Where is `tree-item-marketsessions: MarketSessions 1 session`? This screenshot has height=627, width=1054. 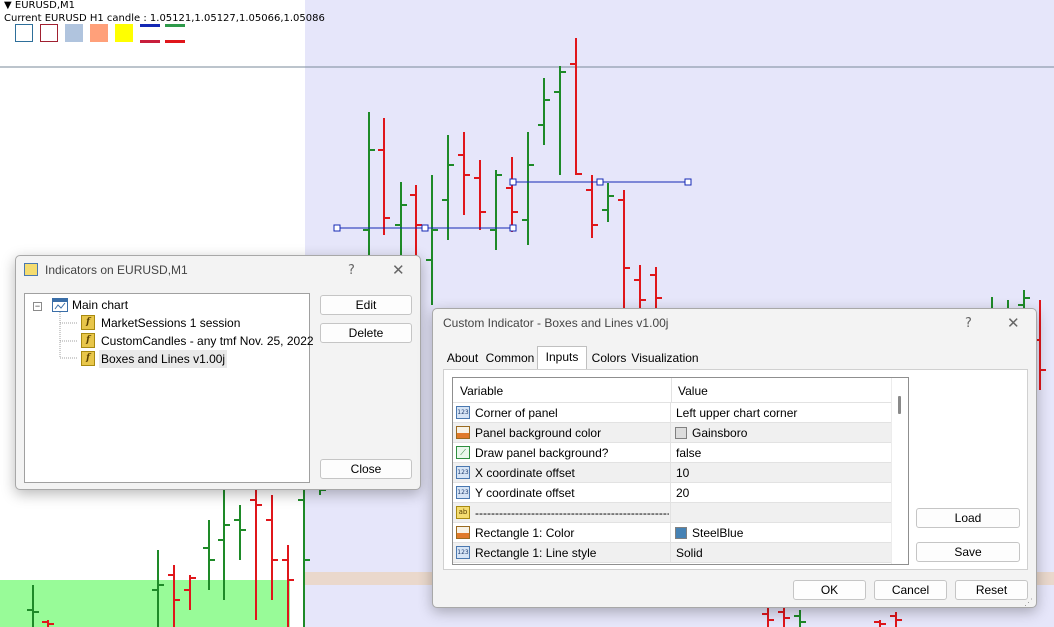 tree-item-marketsessions: MarketSessions 1 session is located at coordinates (170, 323).